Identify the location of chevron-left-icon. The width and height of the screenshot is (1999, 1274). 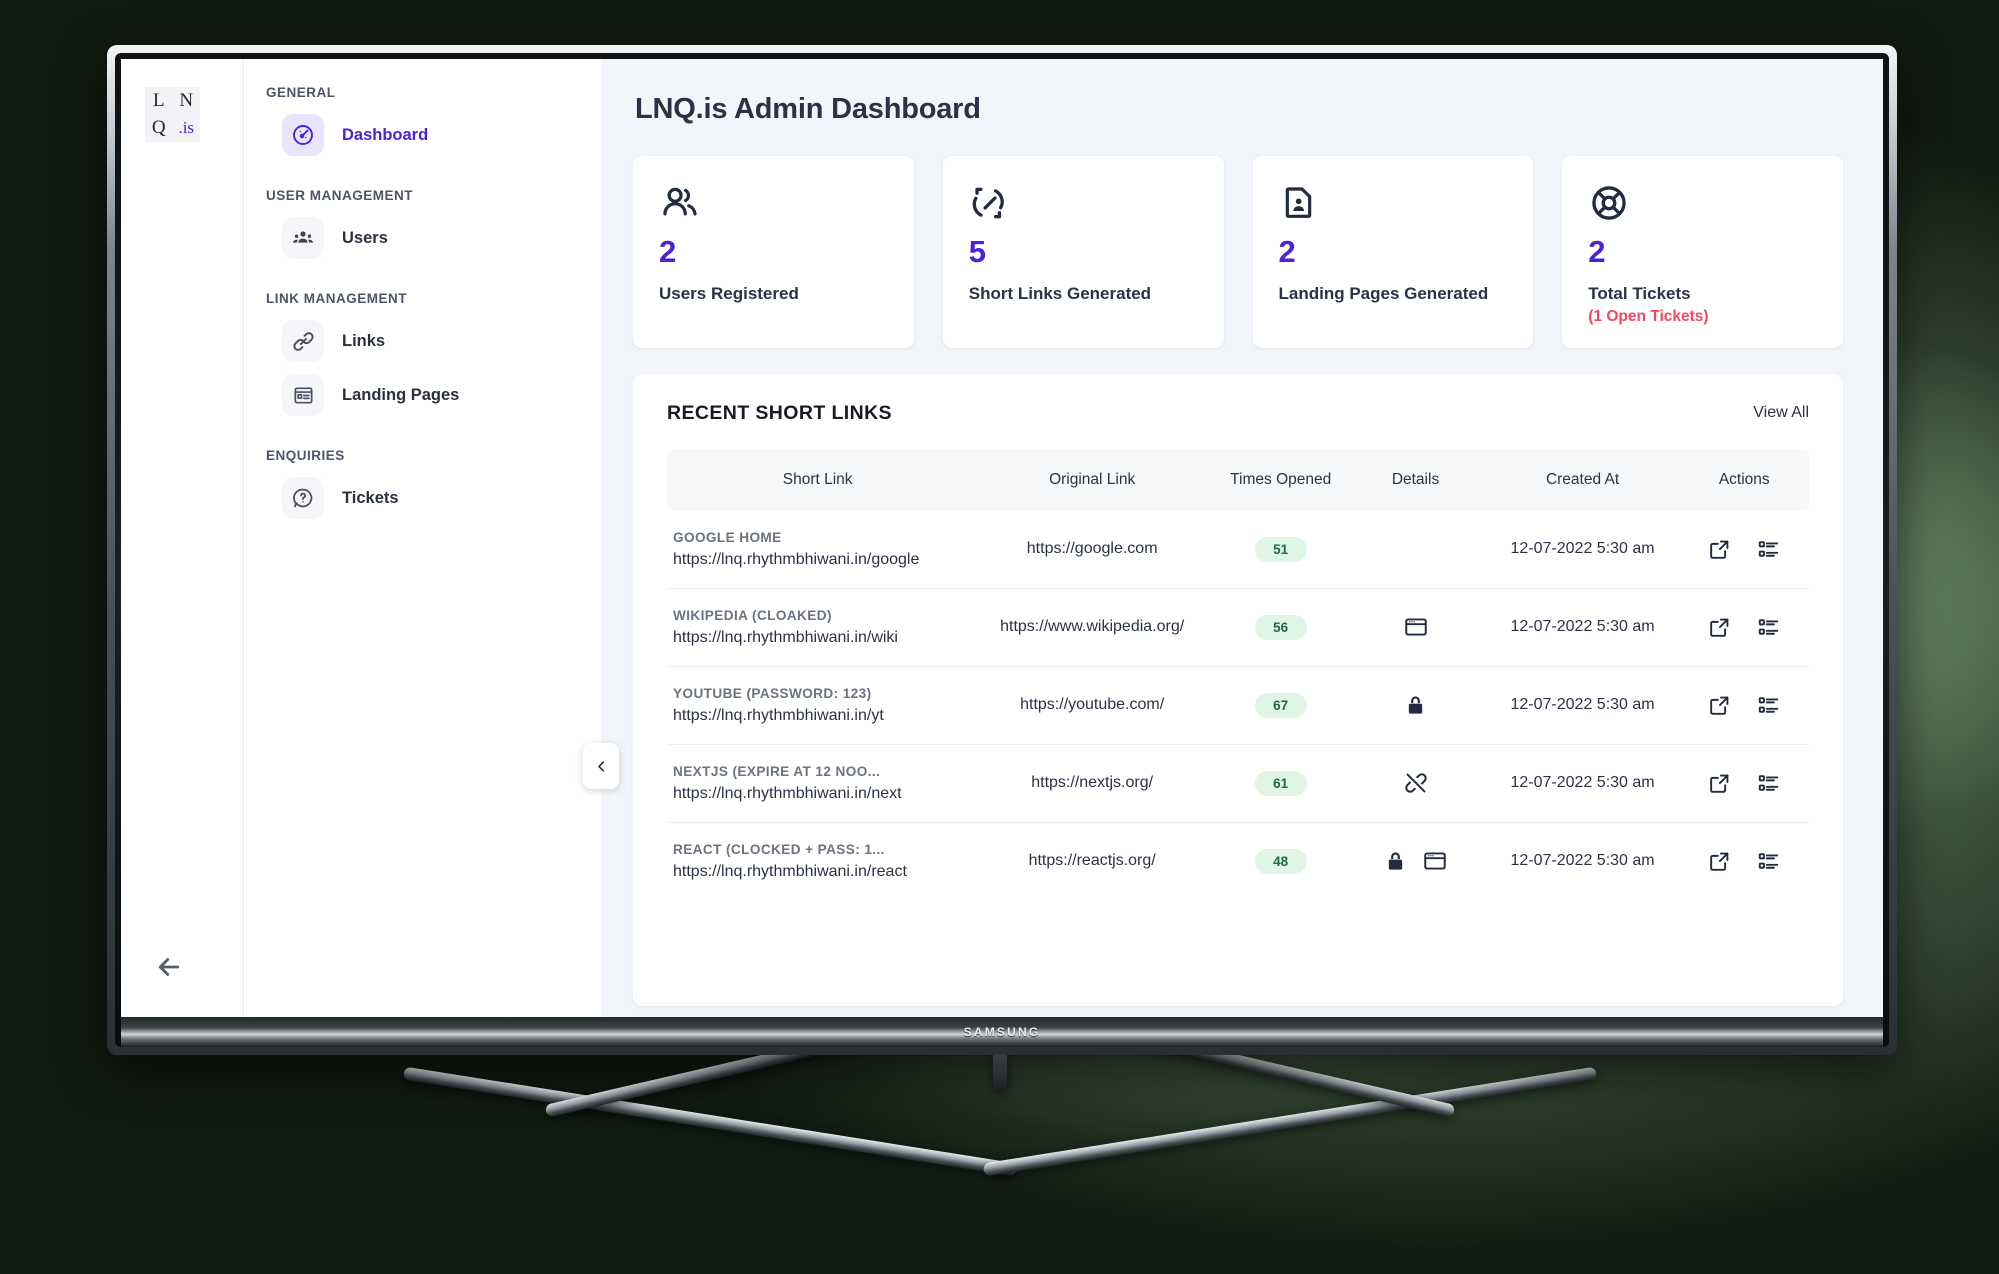
(601, 766).